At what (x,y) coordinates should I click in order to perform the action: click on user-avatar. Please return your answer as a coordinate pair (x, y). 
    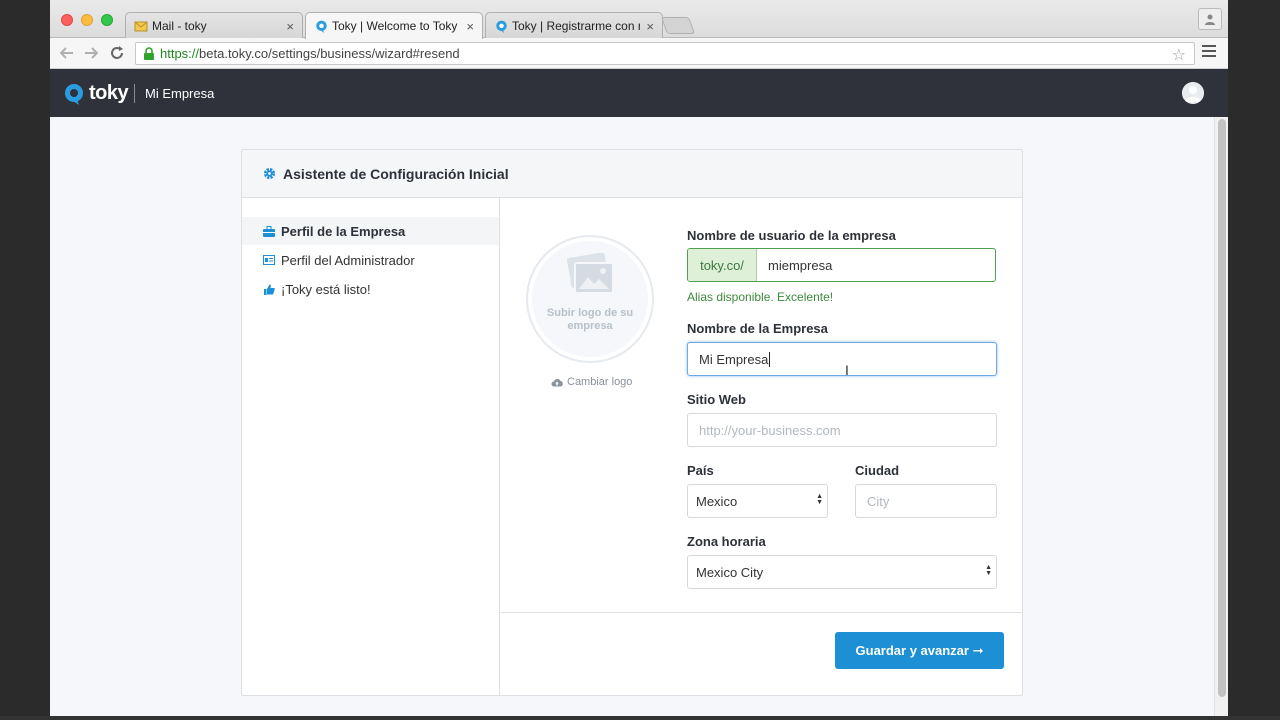
    Looking at the image, I should click on (1193, 93).